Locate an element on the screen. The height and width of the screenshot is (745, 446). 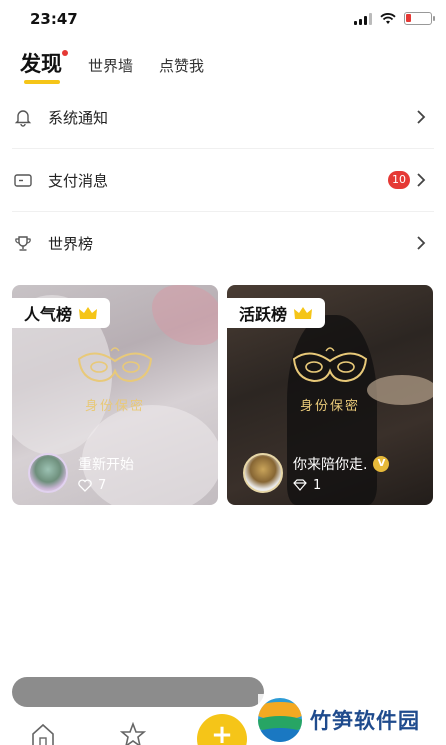
active-tab-indicator is located at coordinates (42, 82).